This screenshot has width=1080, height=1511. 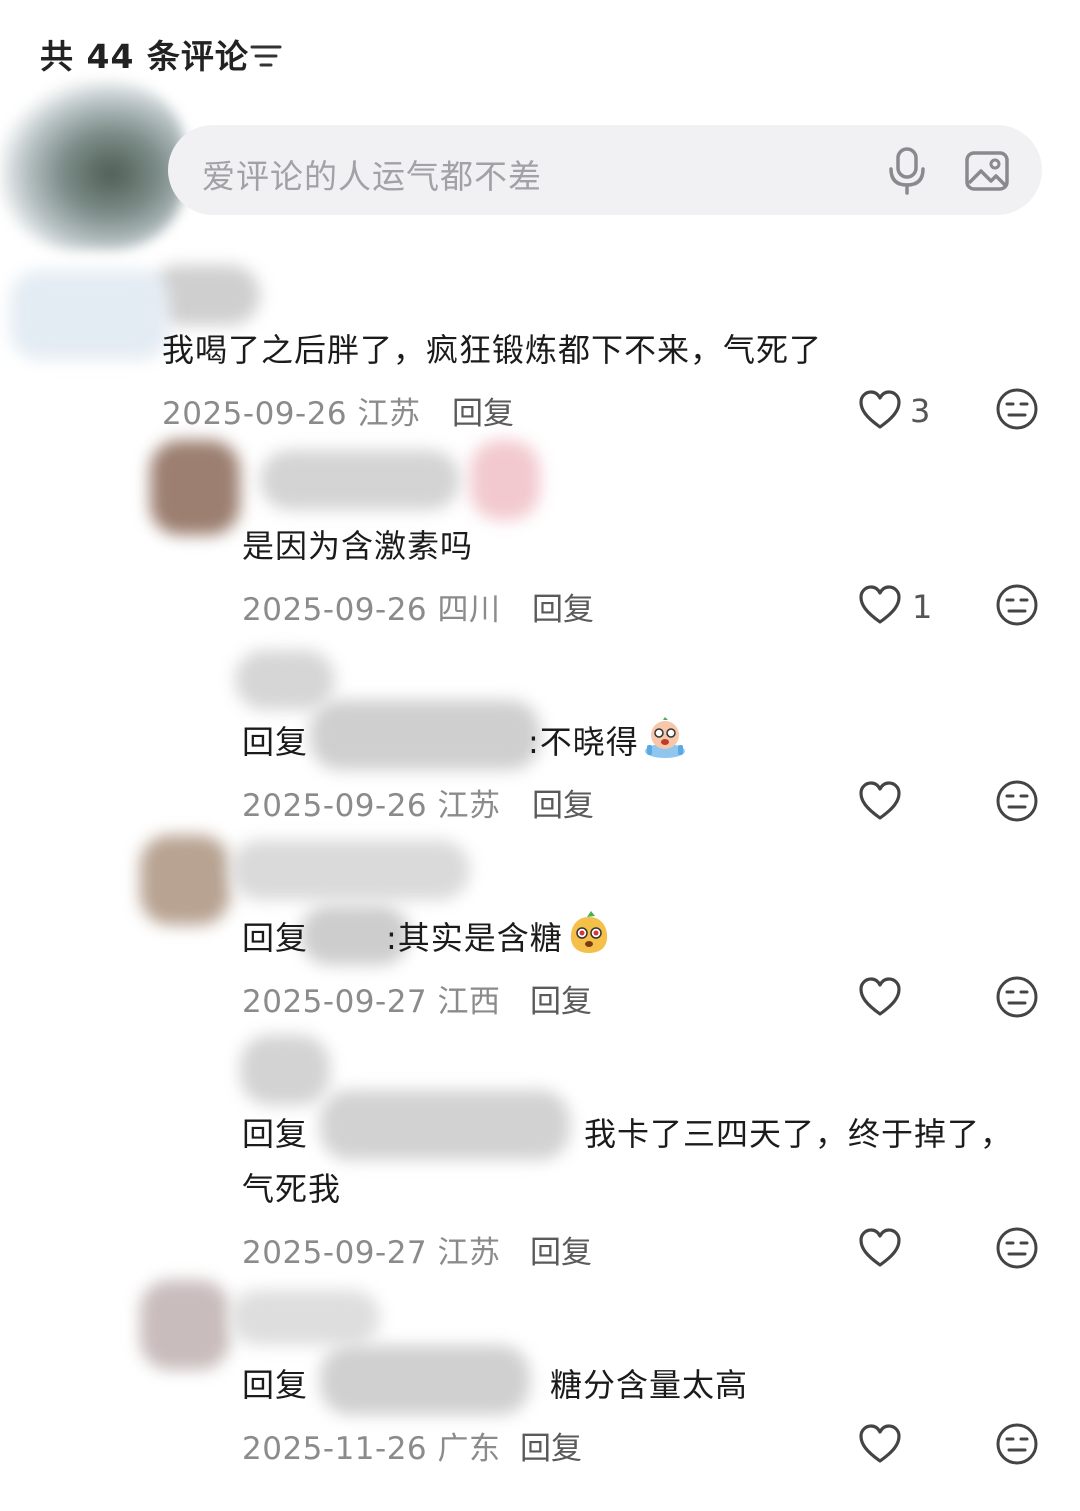 I want to click on like-count: 3, so click(x=920, y=411).